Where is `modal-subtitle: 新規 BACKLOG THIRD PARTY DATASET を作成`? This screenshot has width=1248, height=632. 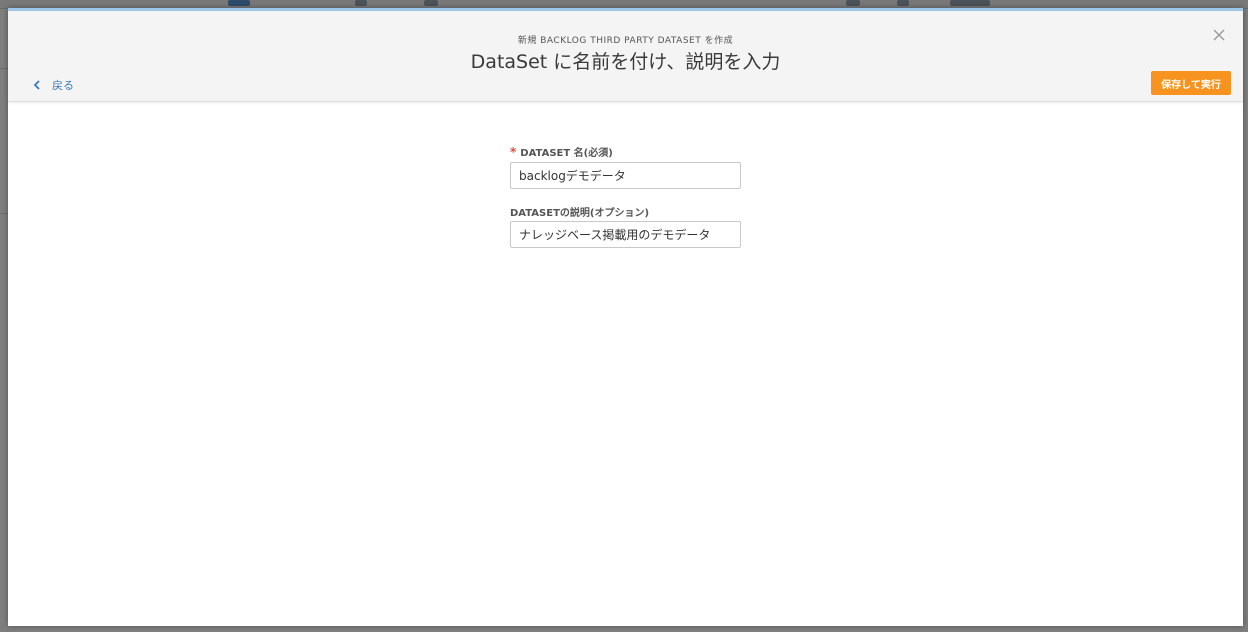
modal-subtitle: 新規 BACKLOG THIRD PARTY DATASET を作成 is located at coordinates (625, 41).